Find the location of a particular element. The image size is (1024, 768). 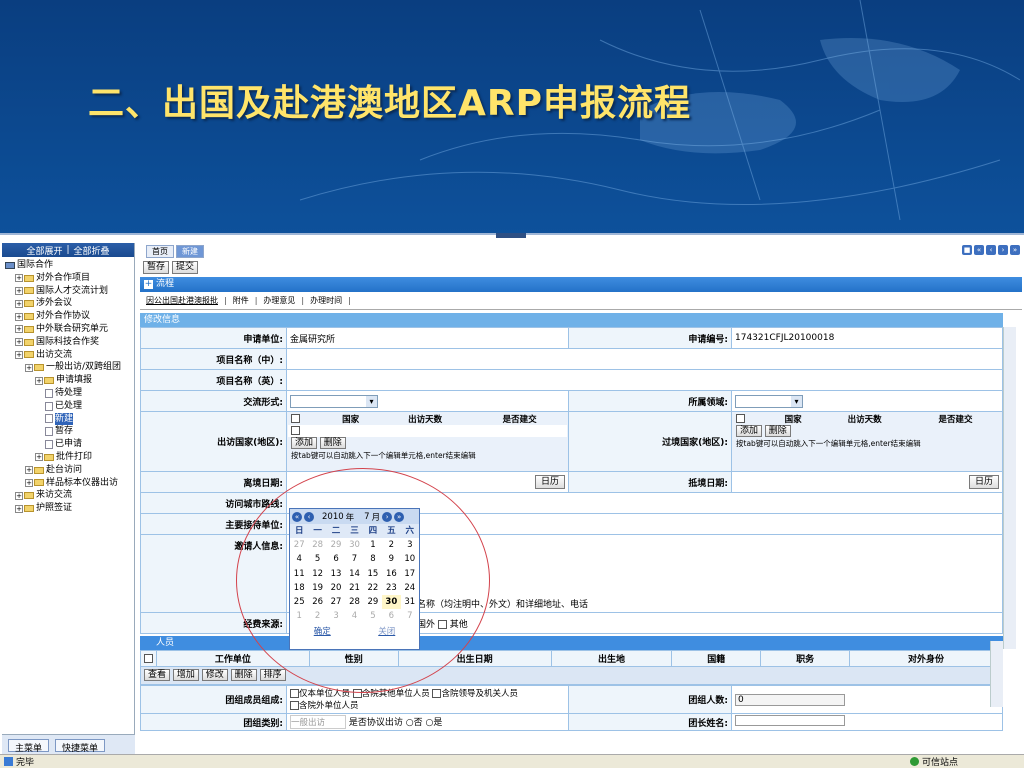

tree-node: + 国际科技合作奖 is located at coordinates (68, 342).